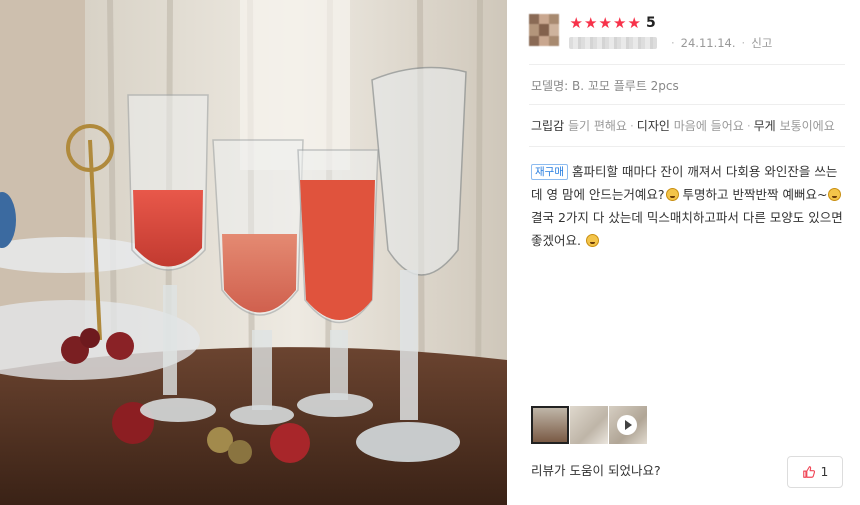 This screenshot has width=860, height=505. What do you see at coordinates (670, 43) in the screenshot?
I see `review-meta: · 24.11.14. · 신고` at bounding box center [670, 43].